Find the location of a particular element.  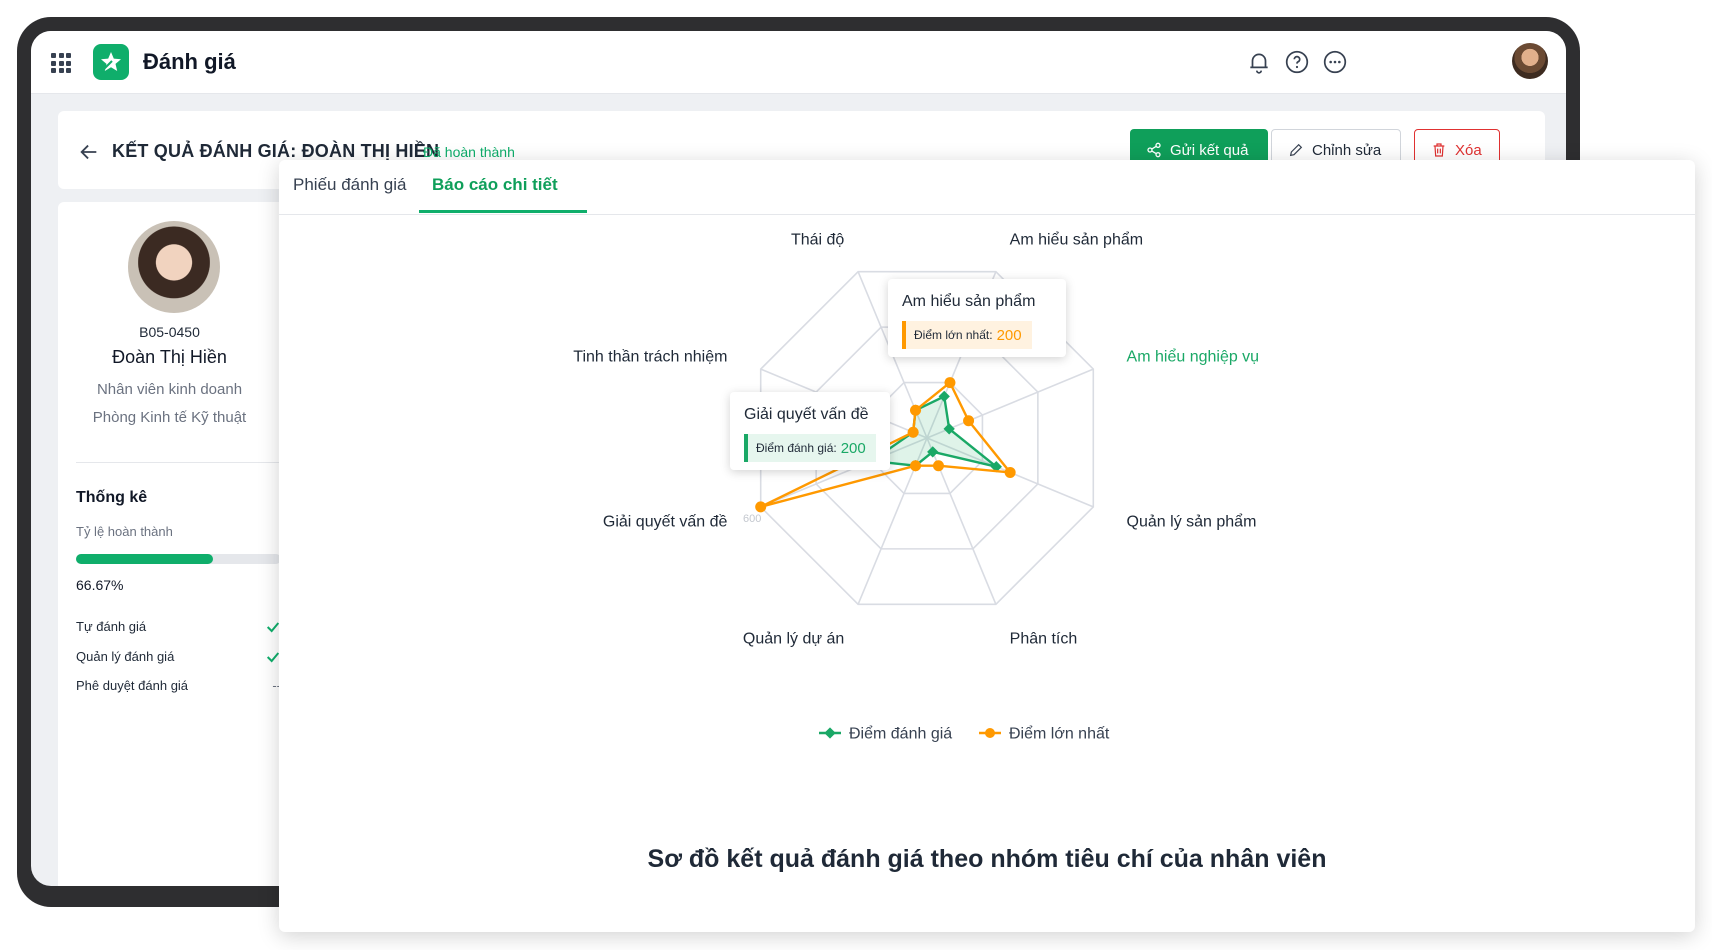

step-label: Tự đánh giá is located at coordinates (111, 626).